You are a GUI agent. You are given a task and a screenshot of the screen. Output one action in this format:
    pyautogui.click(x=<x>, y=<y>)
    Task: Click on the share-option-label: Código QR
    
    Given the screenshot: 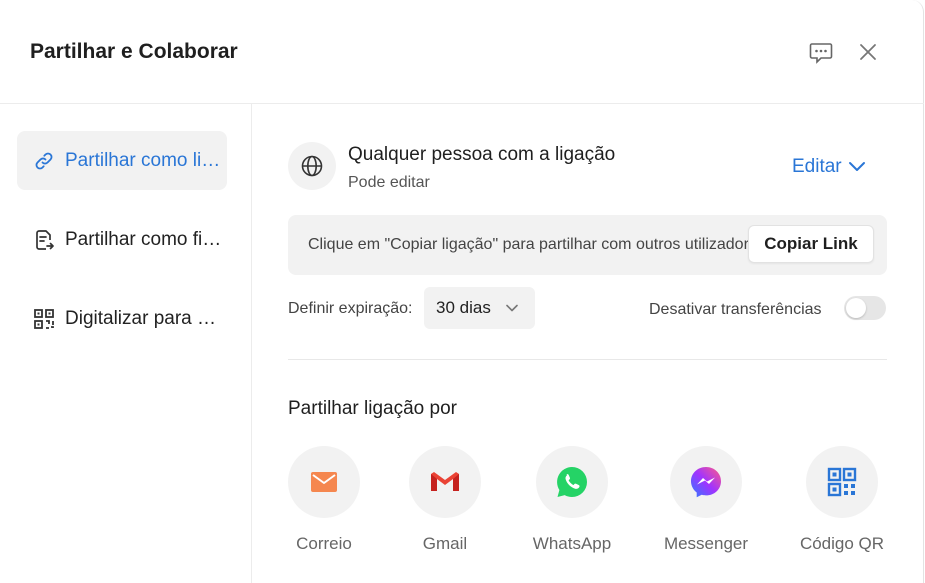 What is the action you would take?
    pyautogui.click(x=842, y=543)
    